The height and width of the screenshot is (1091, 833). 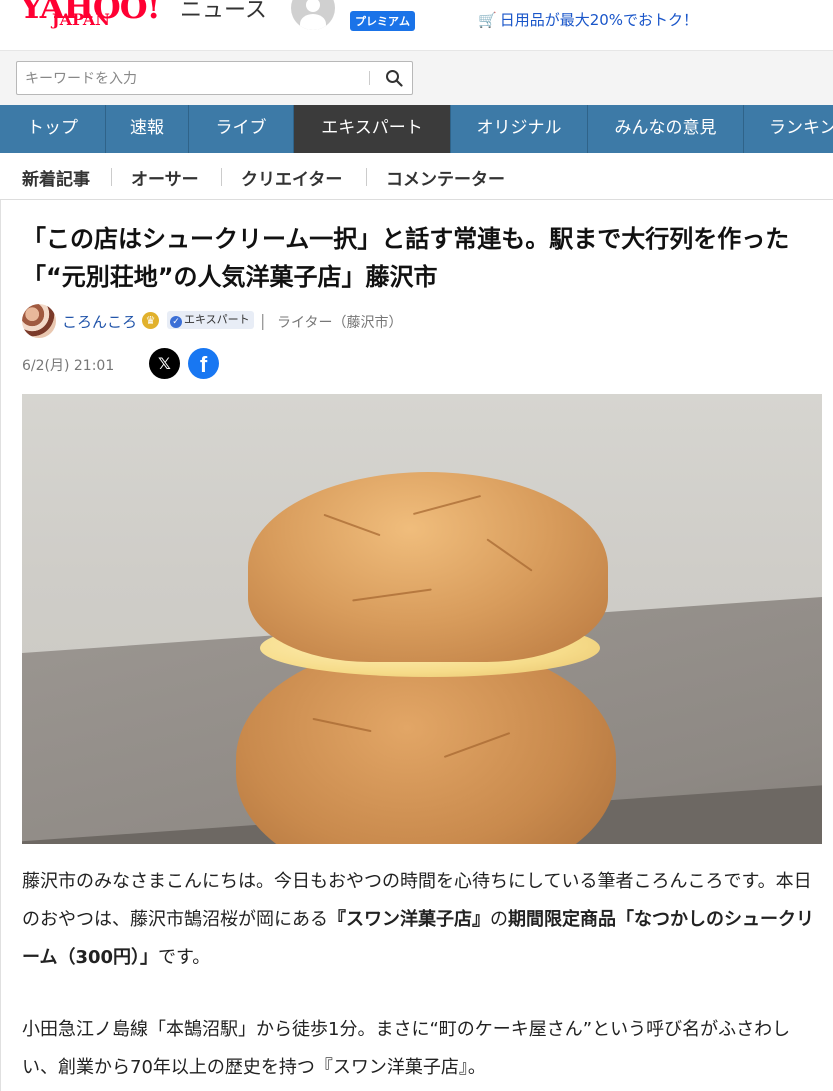 What do you see at coordinates (190, 79) in the screenshot?
I see `search-input` at bounding box center [190, 79].